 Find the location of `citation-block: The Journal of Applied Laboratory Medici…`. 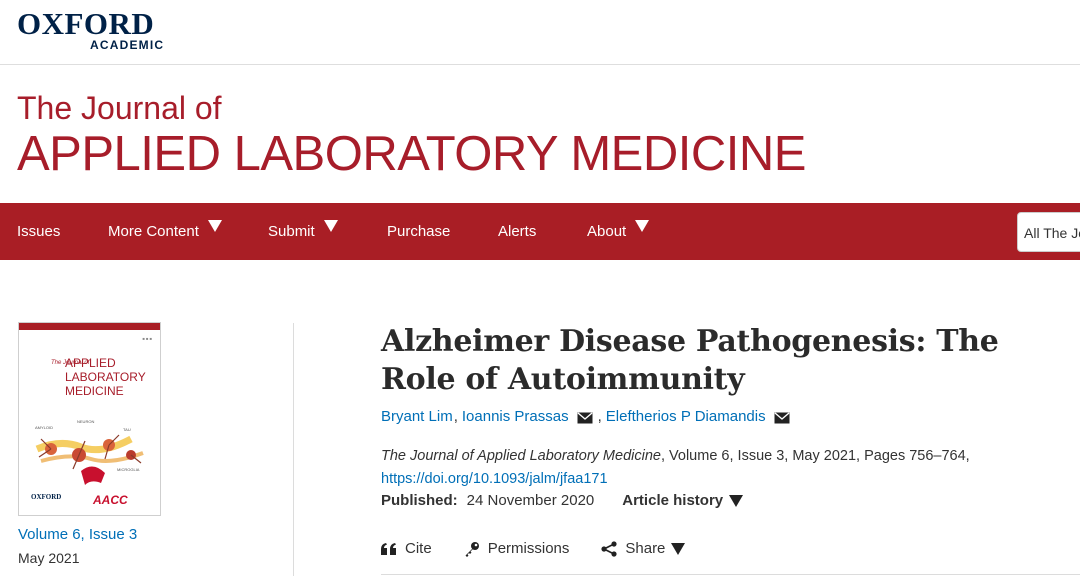

citation-block: The Journal of Applied Laboratory Medici… is located at coordinates (730, 468).